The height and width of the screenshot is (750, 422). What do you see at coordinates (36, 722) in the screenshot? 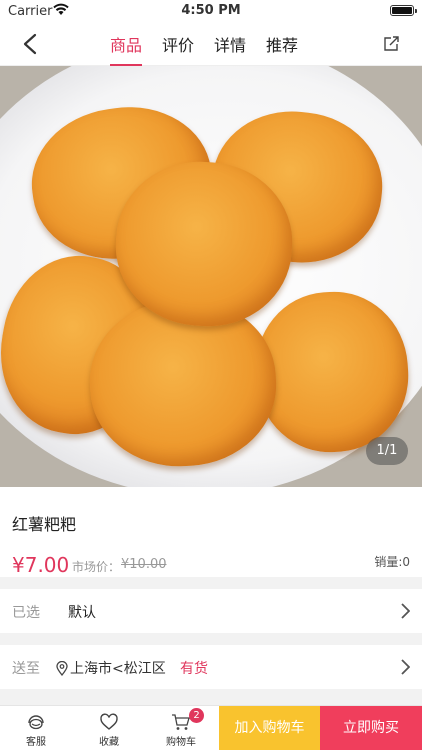
I see `headset-icon` at bounding box center [36, 722].